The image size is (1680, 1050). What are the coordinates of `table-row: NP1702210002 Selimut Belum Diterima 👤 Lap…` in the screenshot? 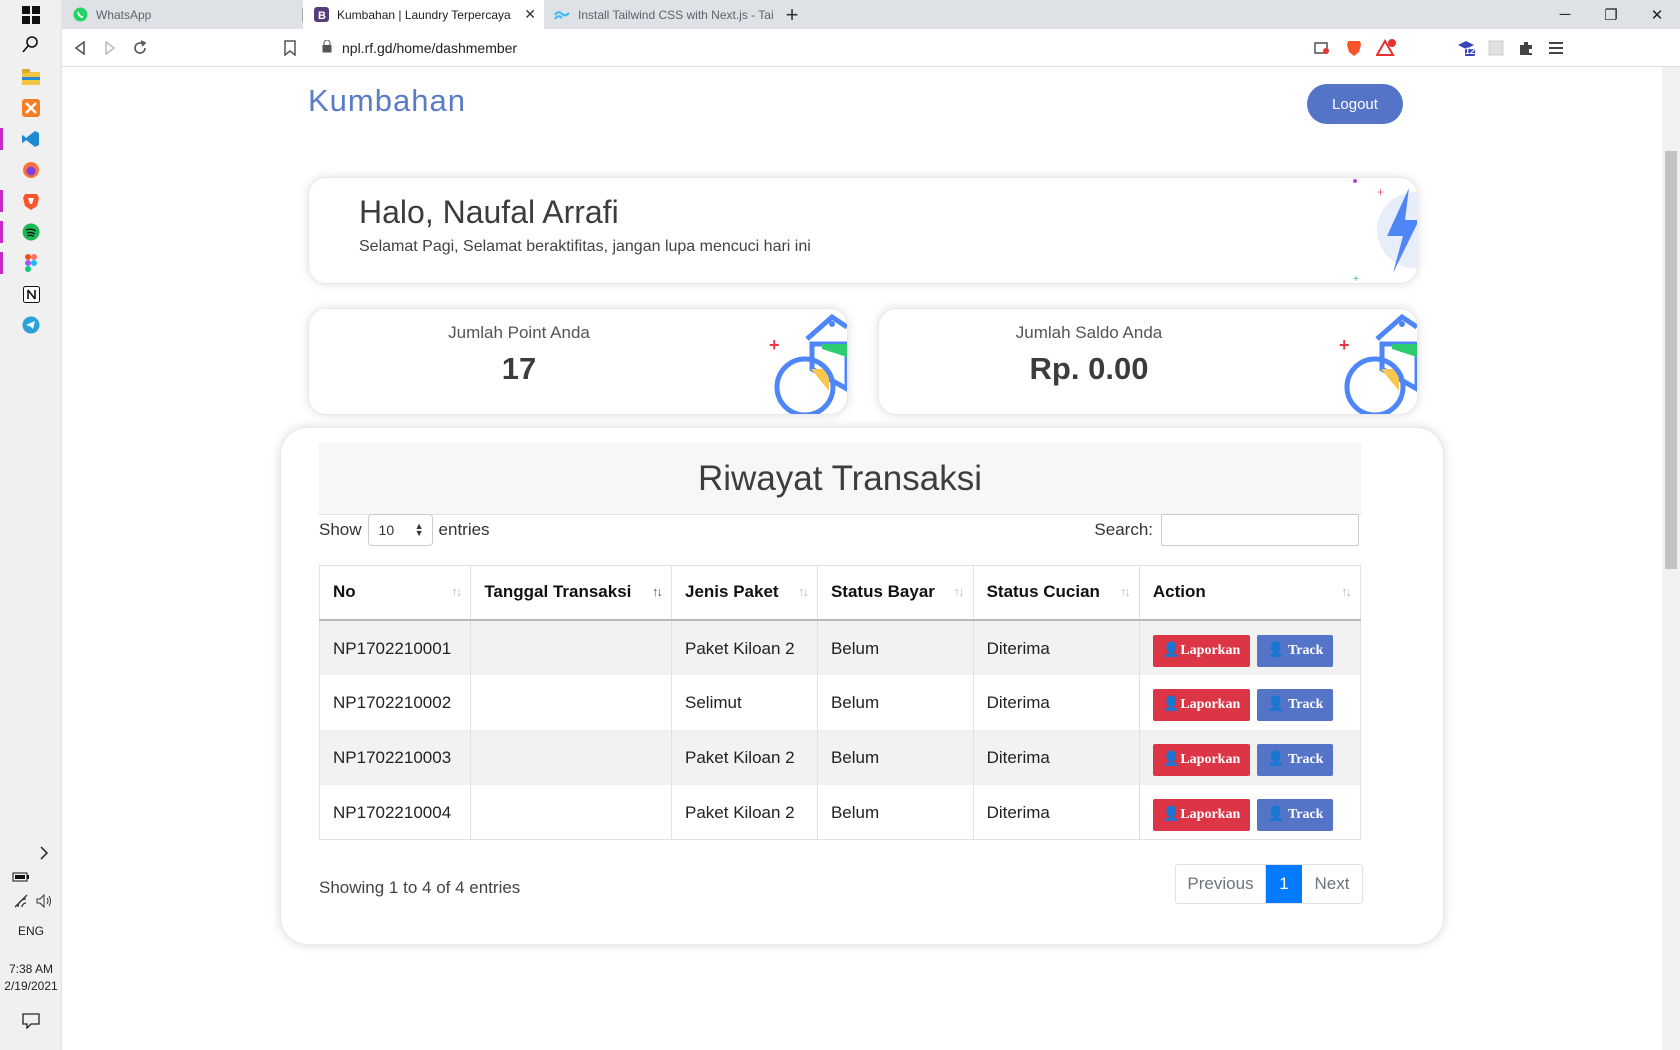 It's located at (840, 702).